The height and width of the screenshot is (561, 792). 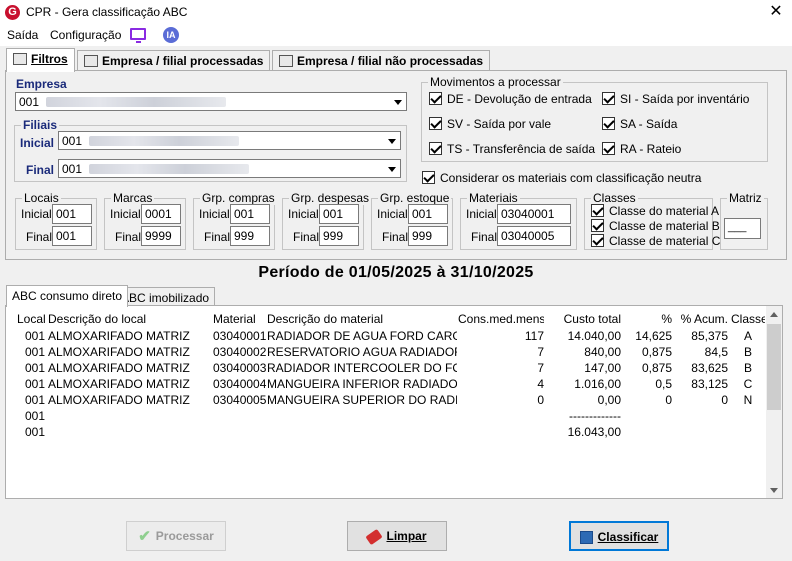 I want to click on limpar-button: Limpar, so click(x=397, y=536).